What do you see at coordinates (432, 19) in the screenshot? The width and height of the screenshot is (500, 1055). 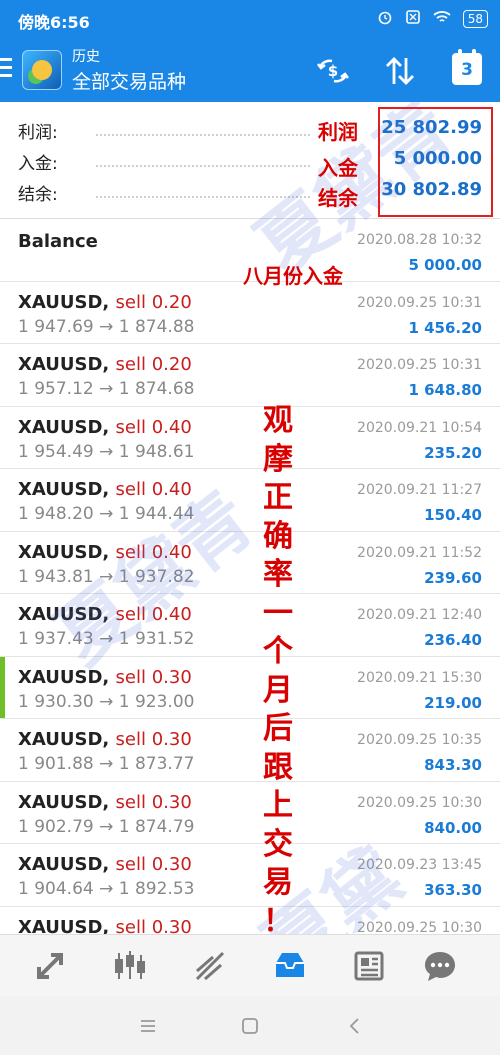 I see `status-icons: 58` at bounding box center [432, 19].